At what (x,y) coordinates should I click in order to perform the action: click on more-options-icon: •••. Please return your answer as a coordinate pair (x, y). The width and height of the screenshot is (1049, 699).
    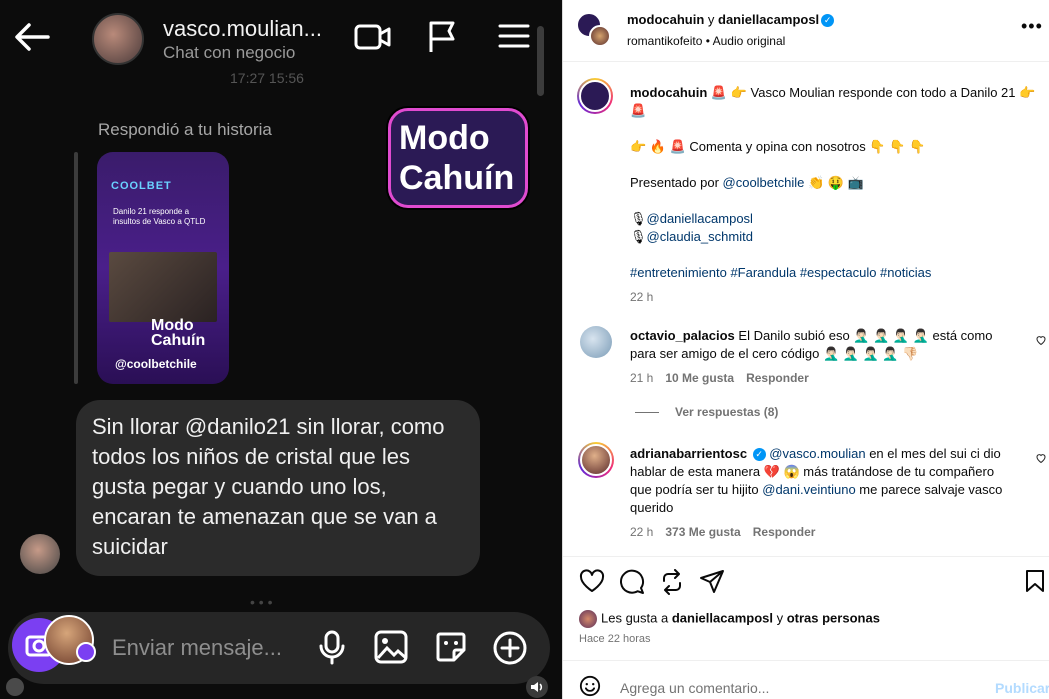
    Looking at the image, I should click on (1032, 26).